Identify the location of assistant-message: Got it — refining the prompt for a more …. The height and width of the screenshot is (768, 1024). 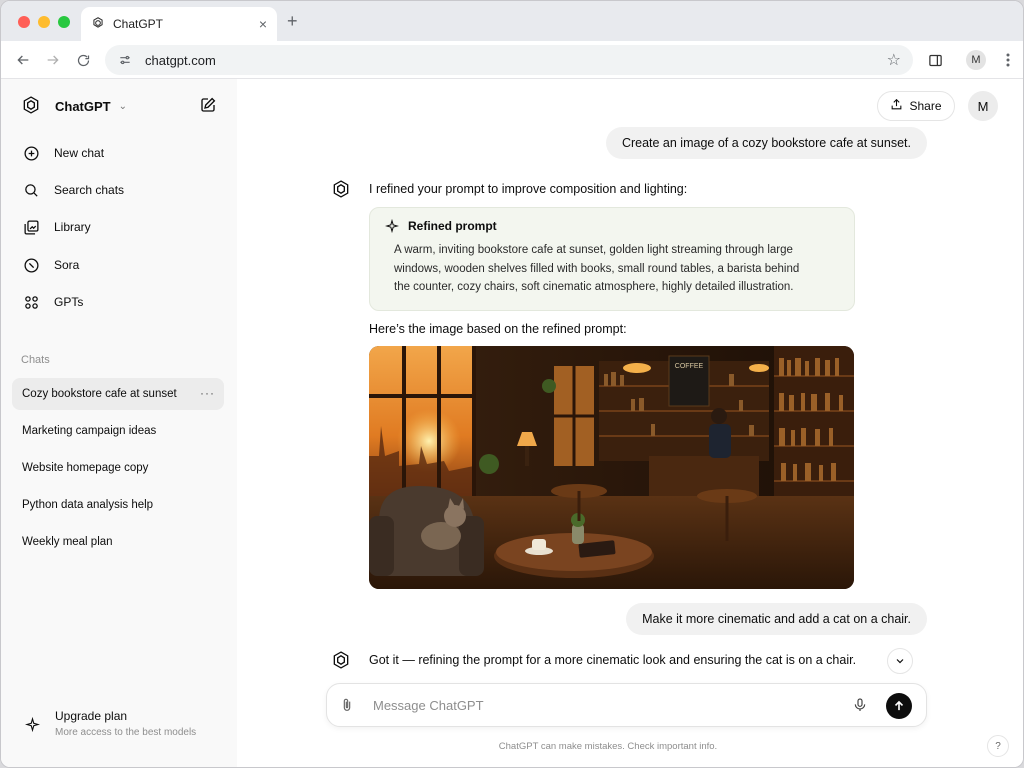
(613, 660).